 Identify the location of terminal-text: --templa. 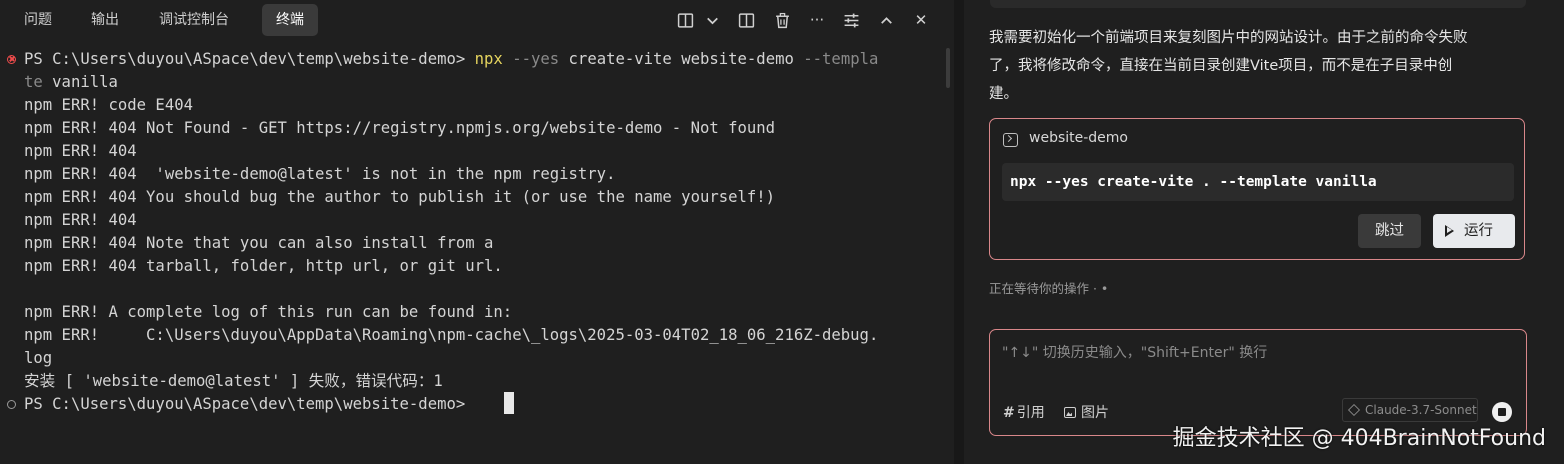
(836, 59).